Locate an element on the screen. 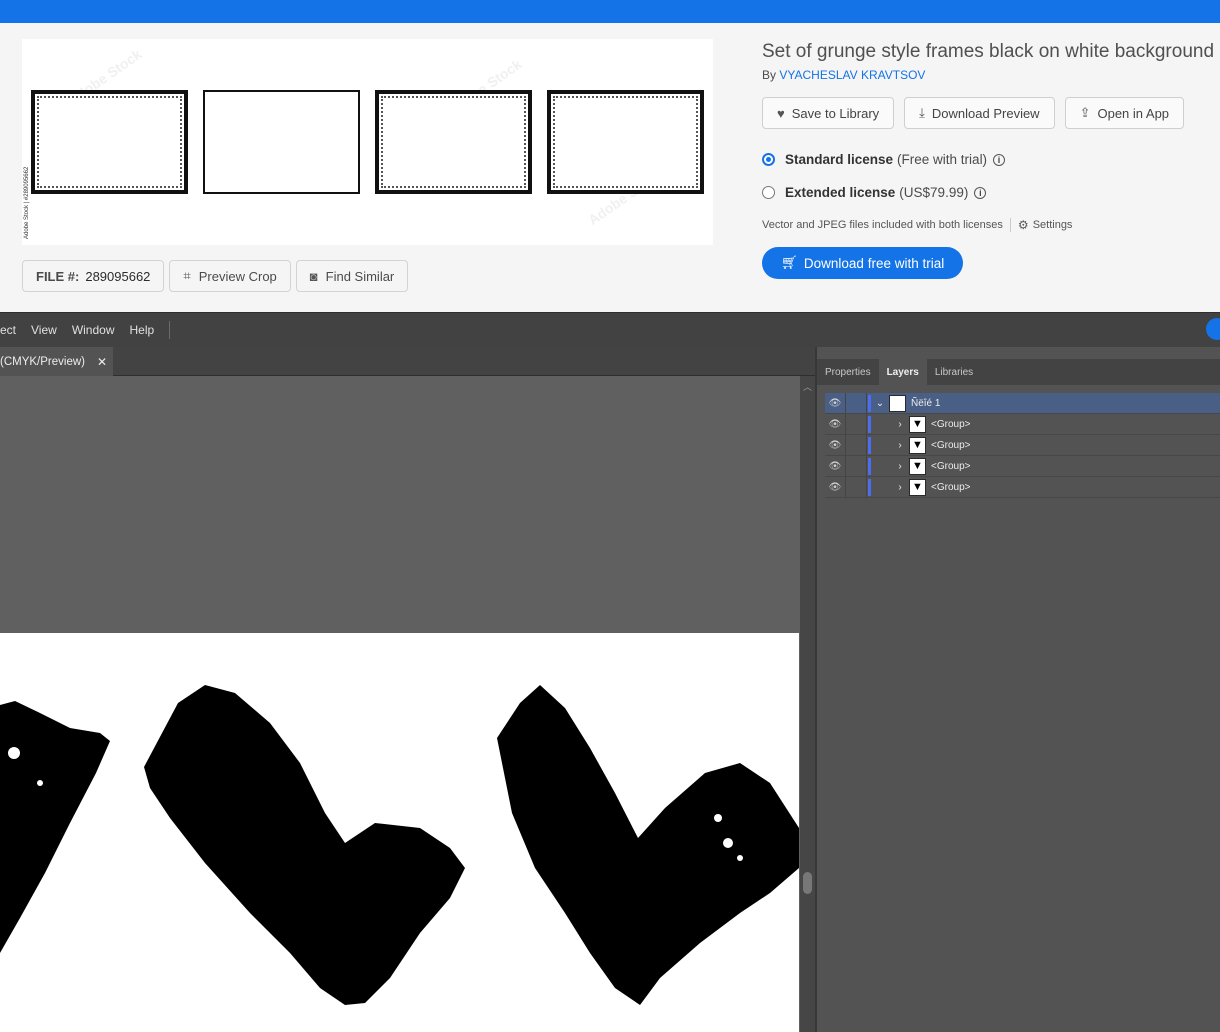  close-icon: ✕ is located at coordinates (102, 362).